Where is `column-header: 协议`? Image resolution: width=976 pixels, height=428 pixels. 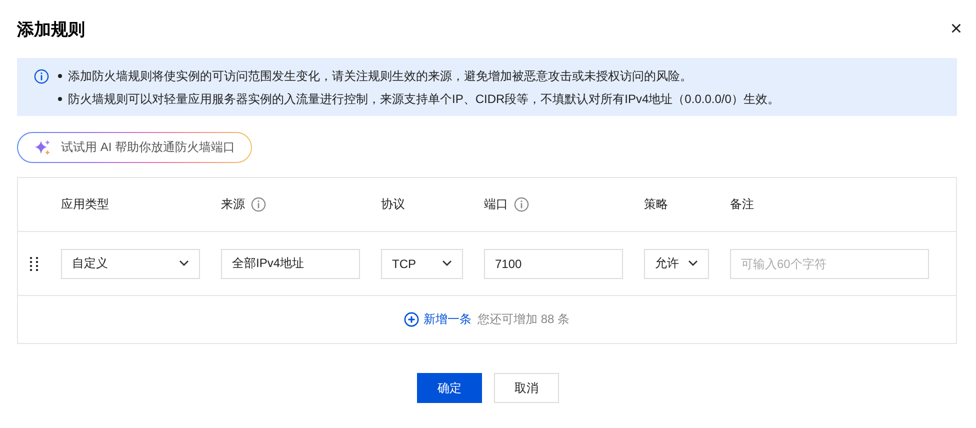 column-header: 协议 is located at coordinates (393, 204).